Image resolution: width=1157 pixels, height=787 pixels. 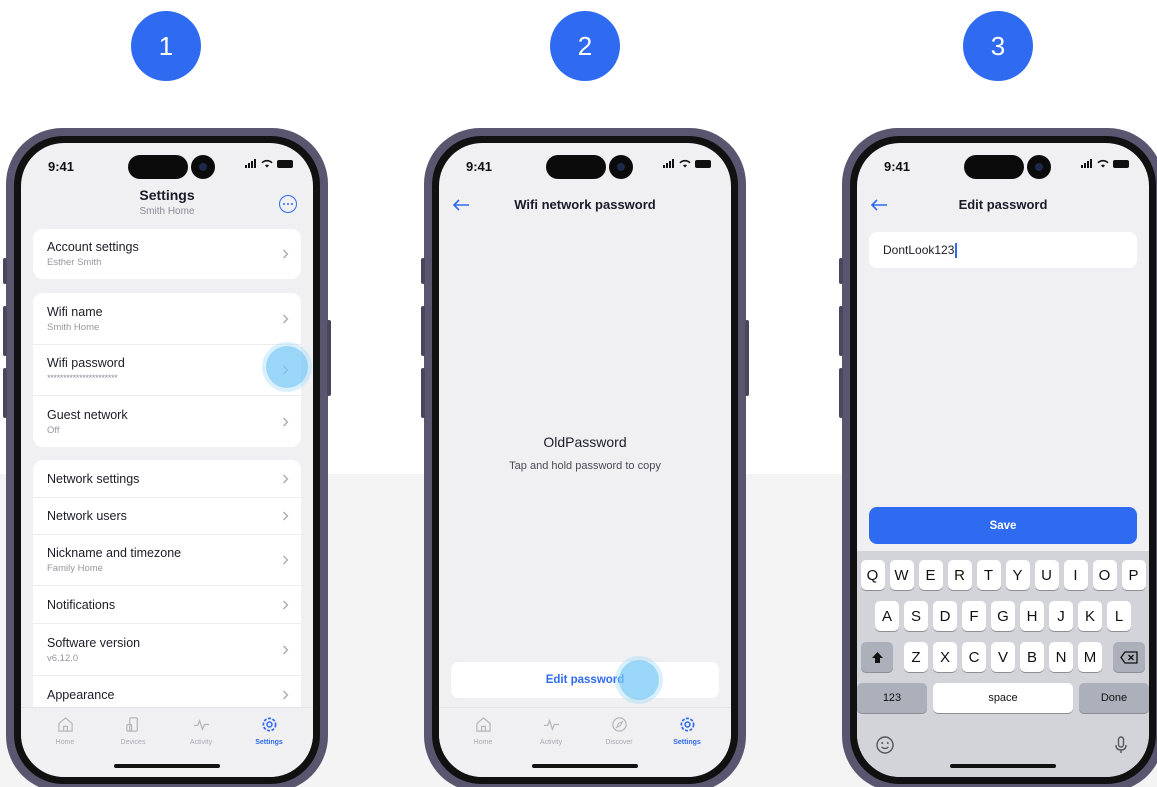 What do you see at coordinates (1032, 616) in the screenshot?
I see `key: H` at bounding box center [1032, 616].